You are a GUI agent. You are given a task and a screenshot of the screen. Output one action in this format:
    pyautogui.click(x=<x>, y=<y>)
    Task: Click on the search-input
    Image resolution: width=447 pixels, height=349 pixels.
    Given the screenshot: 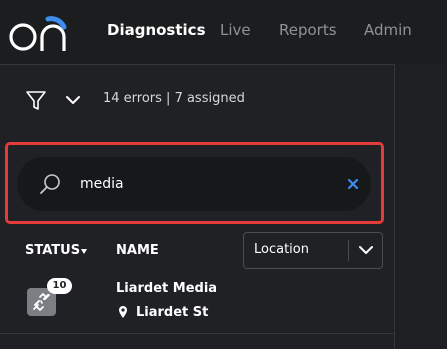 What is the action you would take?
    pyautogui.click(x=205, y=184)
    